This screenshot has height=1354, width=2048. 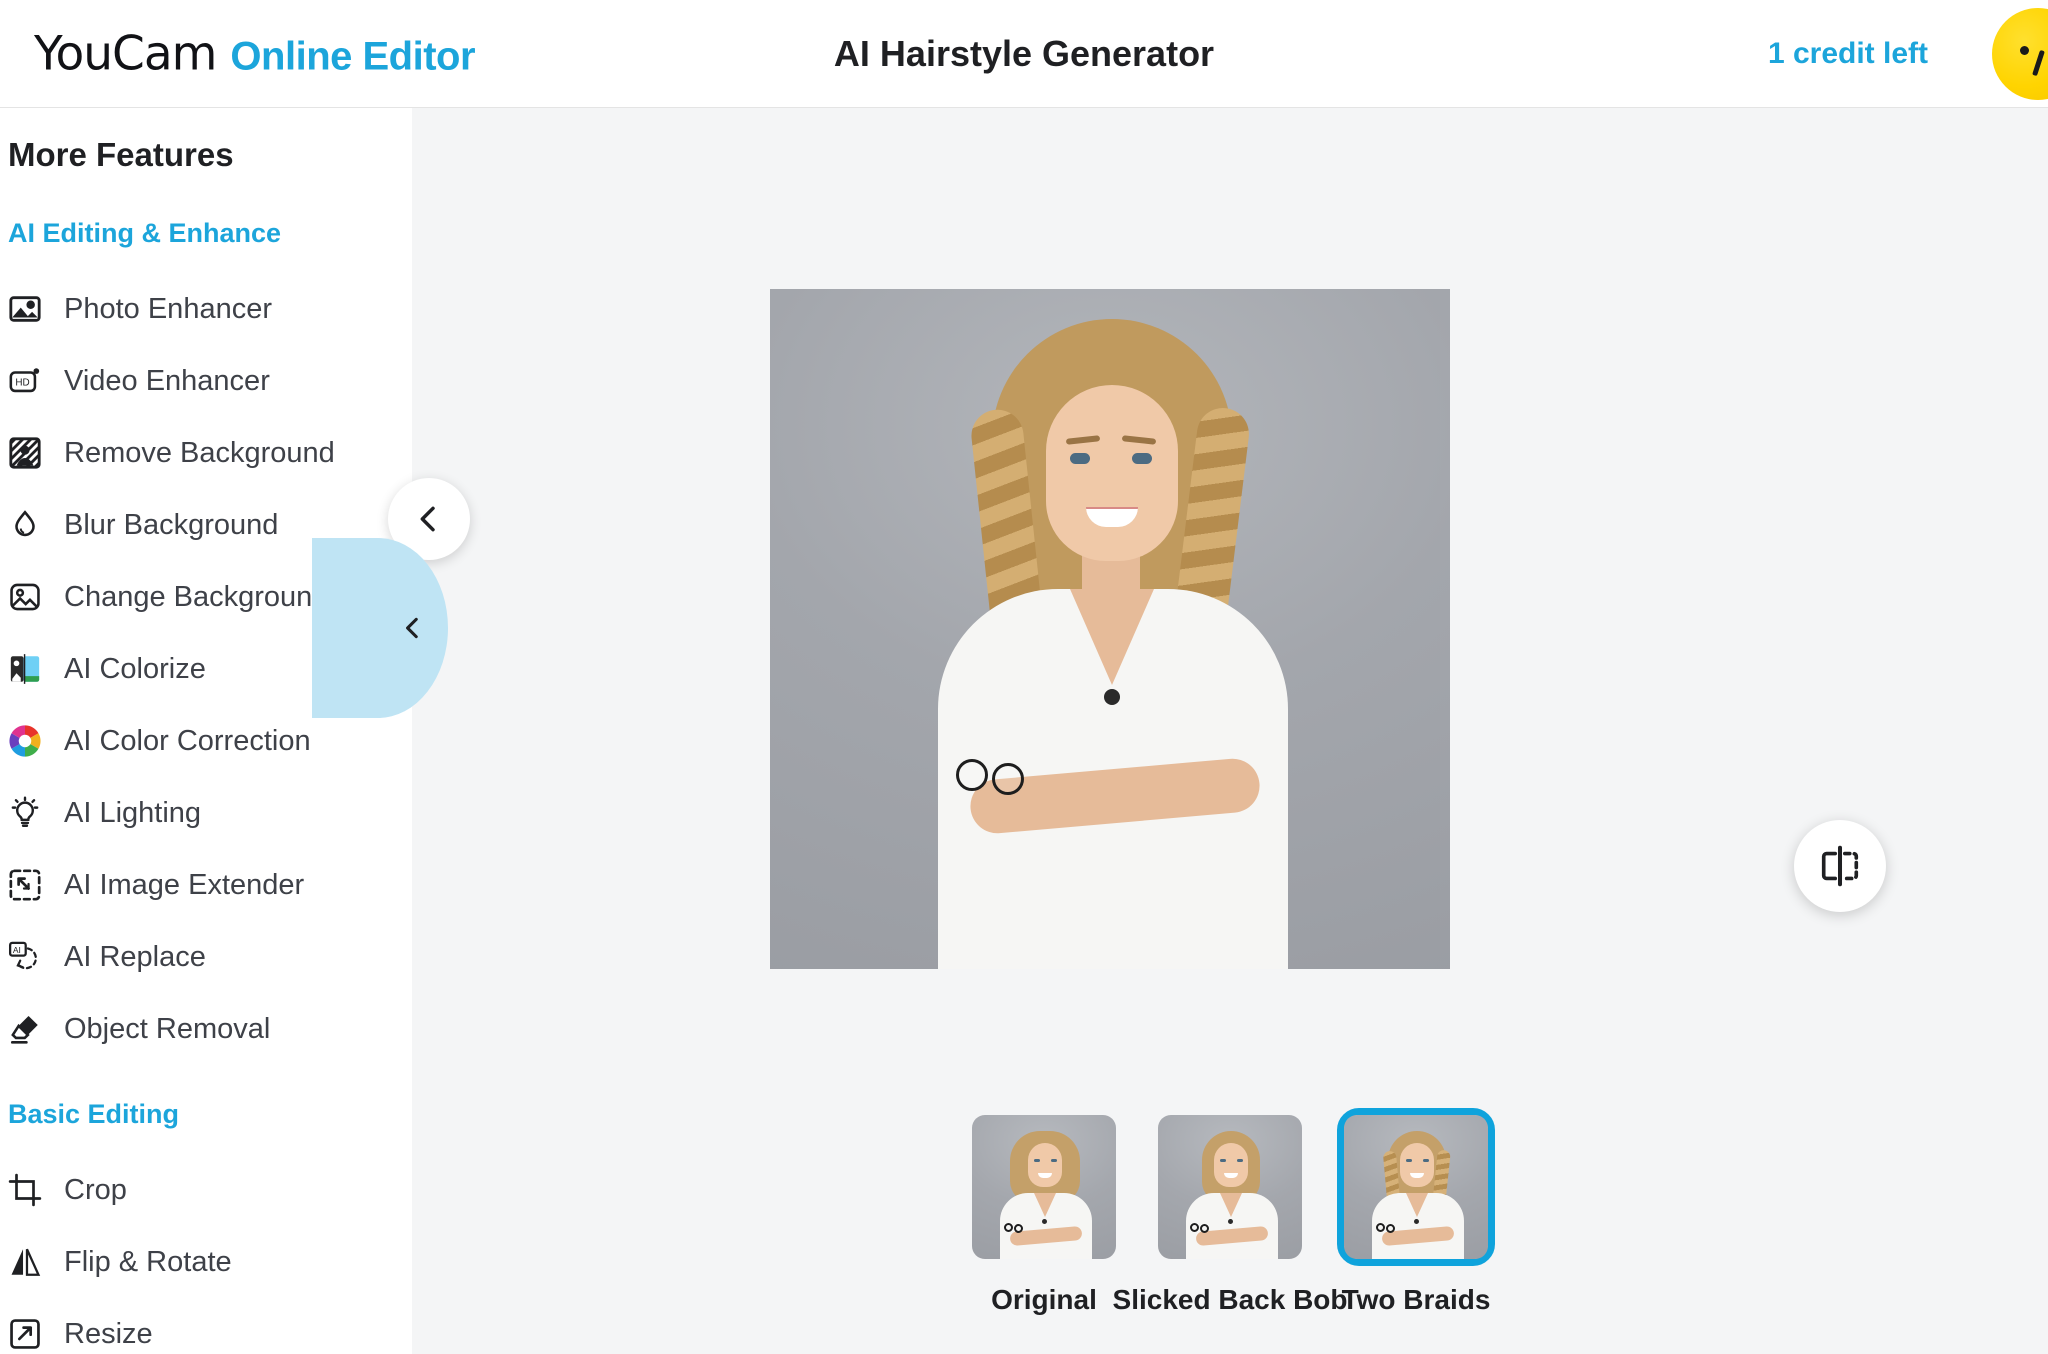 I want to click on image-extender-icon, so click(x=25, y=885).